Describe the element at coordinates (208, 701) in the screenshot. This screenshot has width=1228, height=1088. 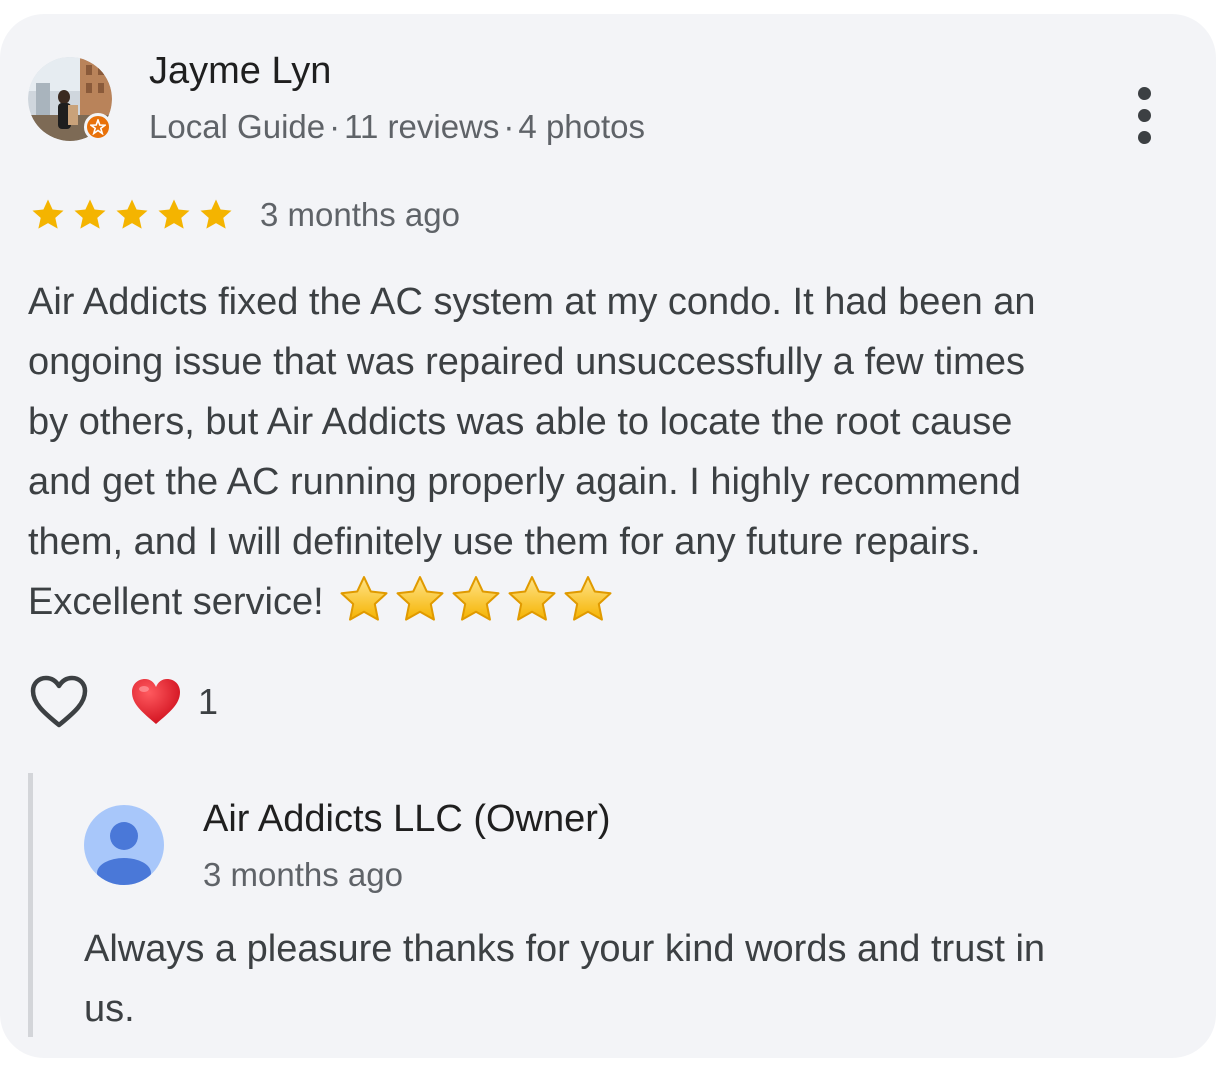
I see `reaction-count: 1` at that location.